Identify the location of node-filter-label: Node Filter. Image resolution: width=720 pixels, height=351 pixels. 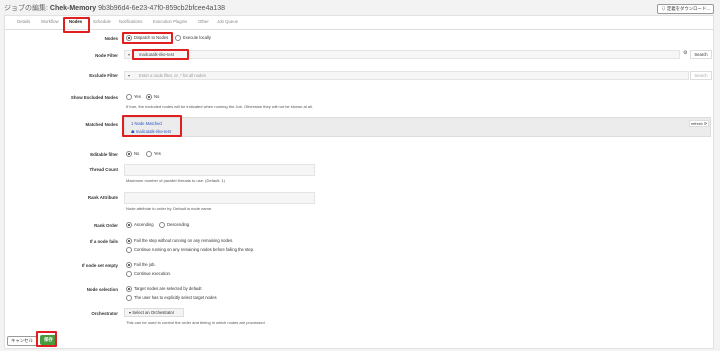
(106, 55).